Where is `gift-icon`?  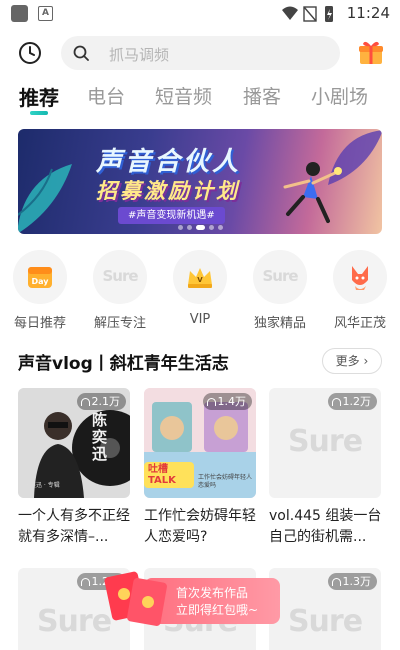 gift-icon is located at coordinates (371, 52).